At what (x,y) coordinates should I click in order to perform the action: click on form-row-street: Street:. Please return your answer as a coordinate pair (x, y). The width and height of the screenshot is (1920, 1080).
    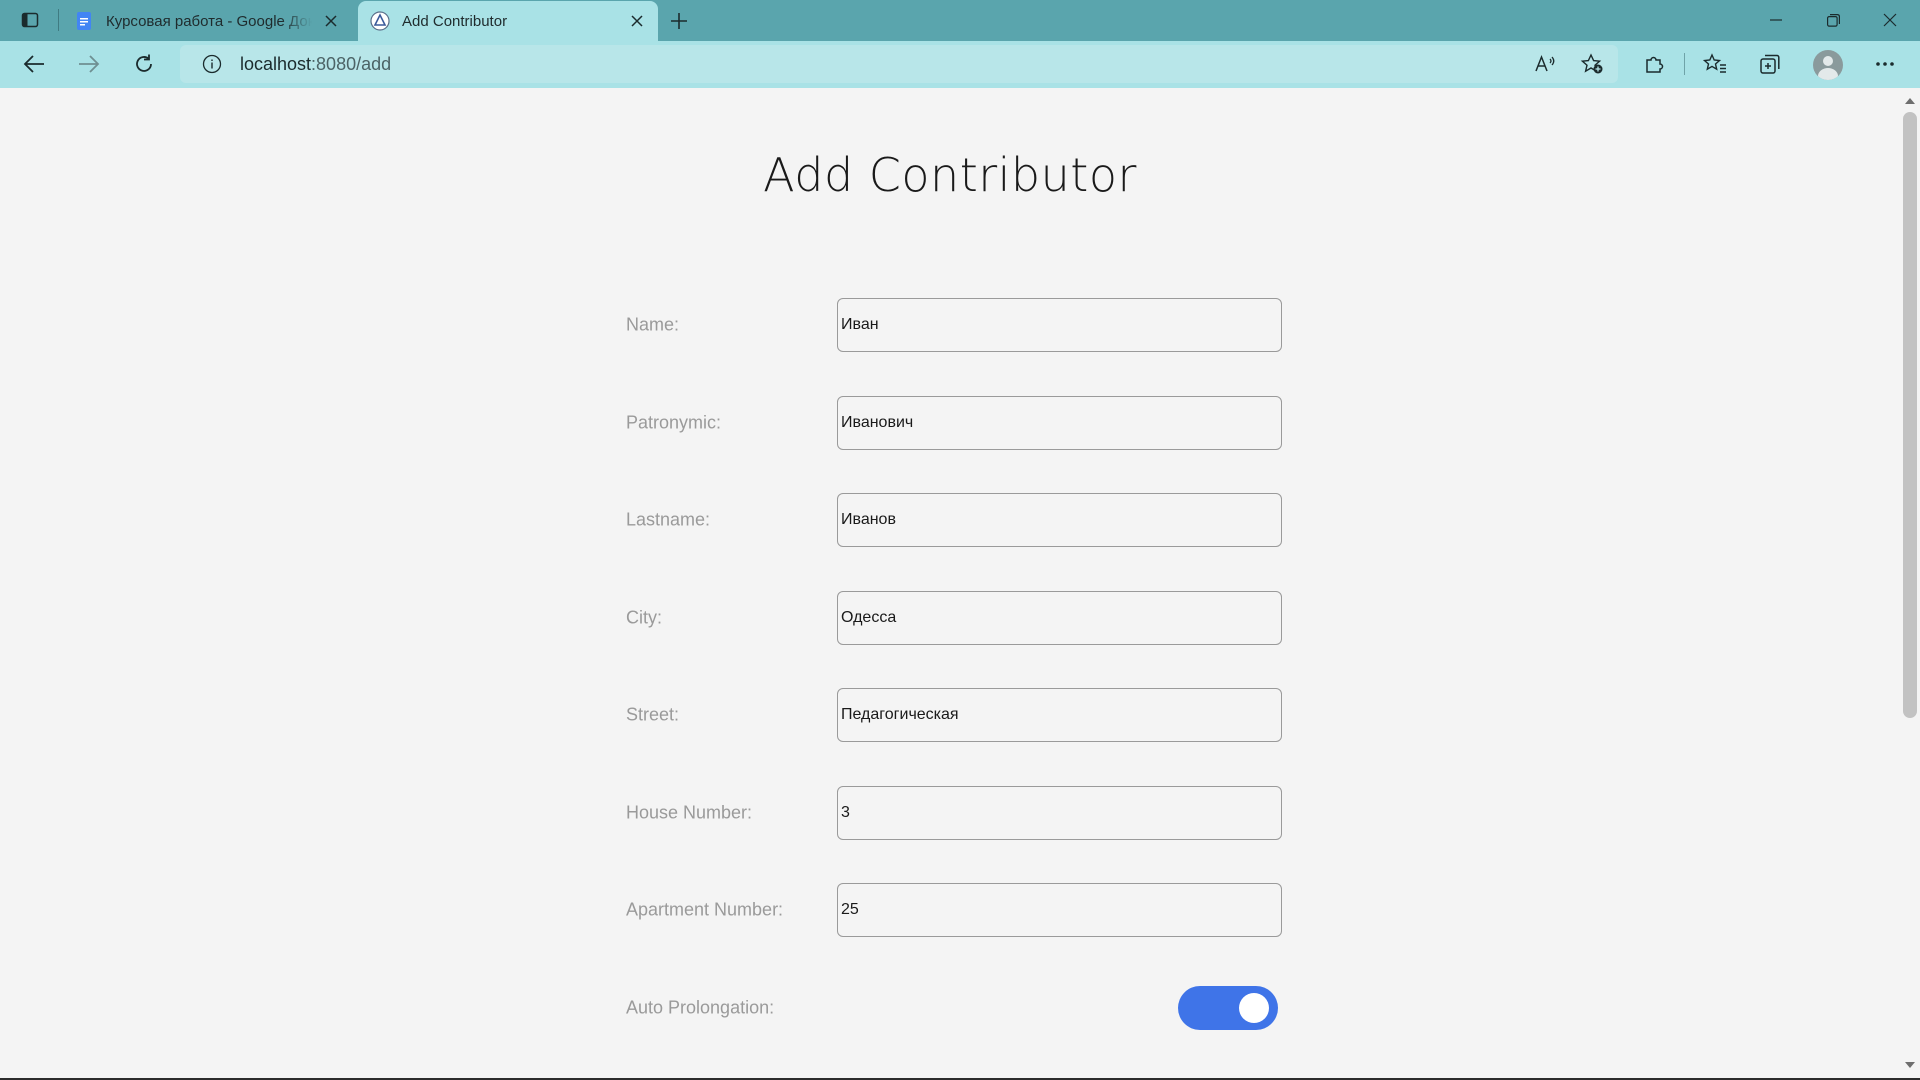
    Looking at the image, I should click on (954, 715).